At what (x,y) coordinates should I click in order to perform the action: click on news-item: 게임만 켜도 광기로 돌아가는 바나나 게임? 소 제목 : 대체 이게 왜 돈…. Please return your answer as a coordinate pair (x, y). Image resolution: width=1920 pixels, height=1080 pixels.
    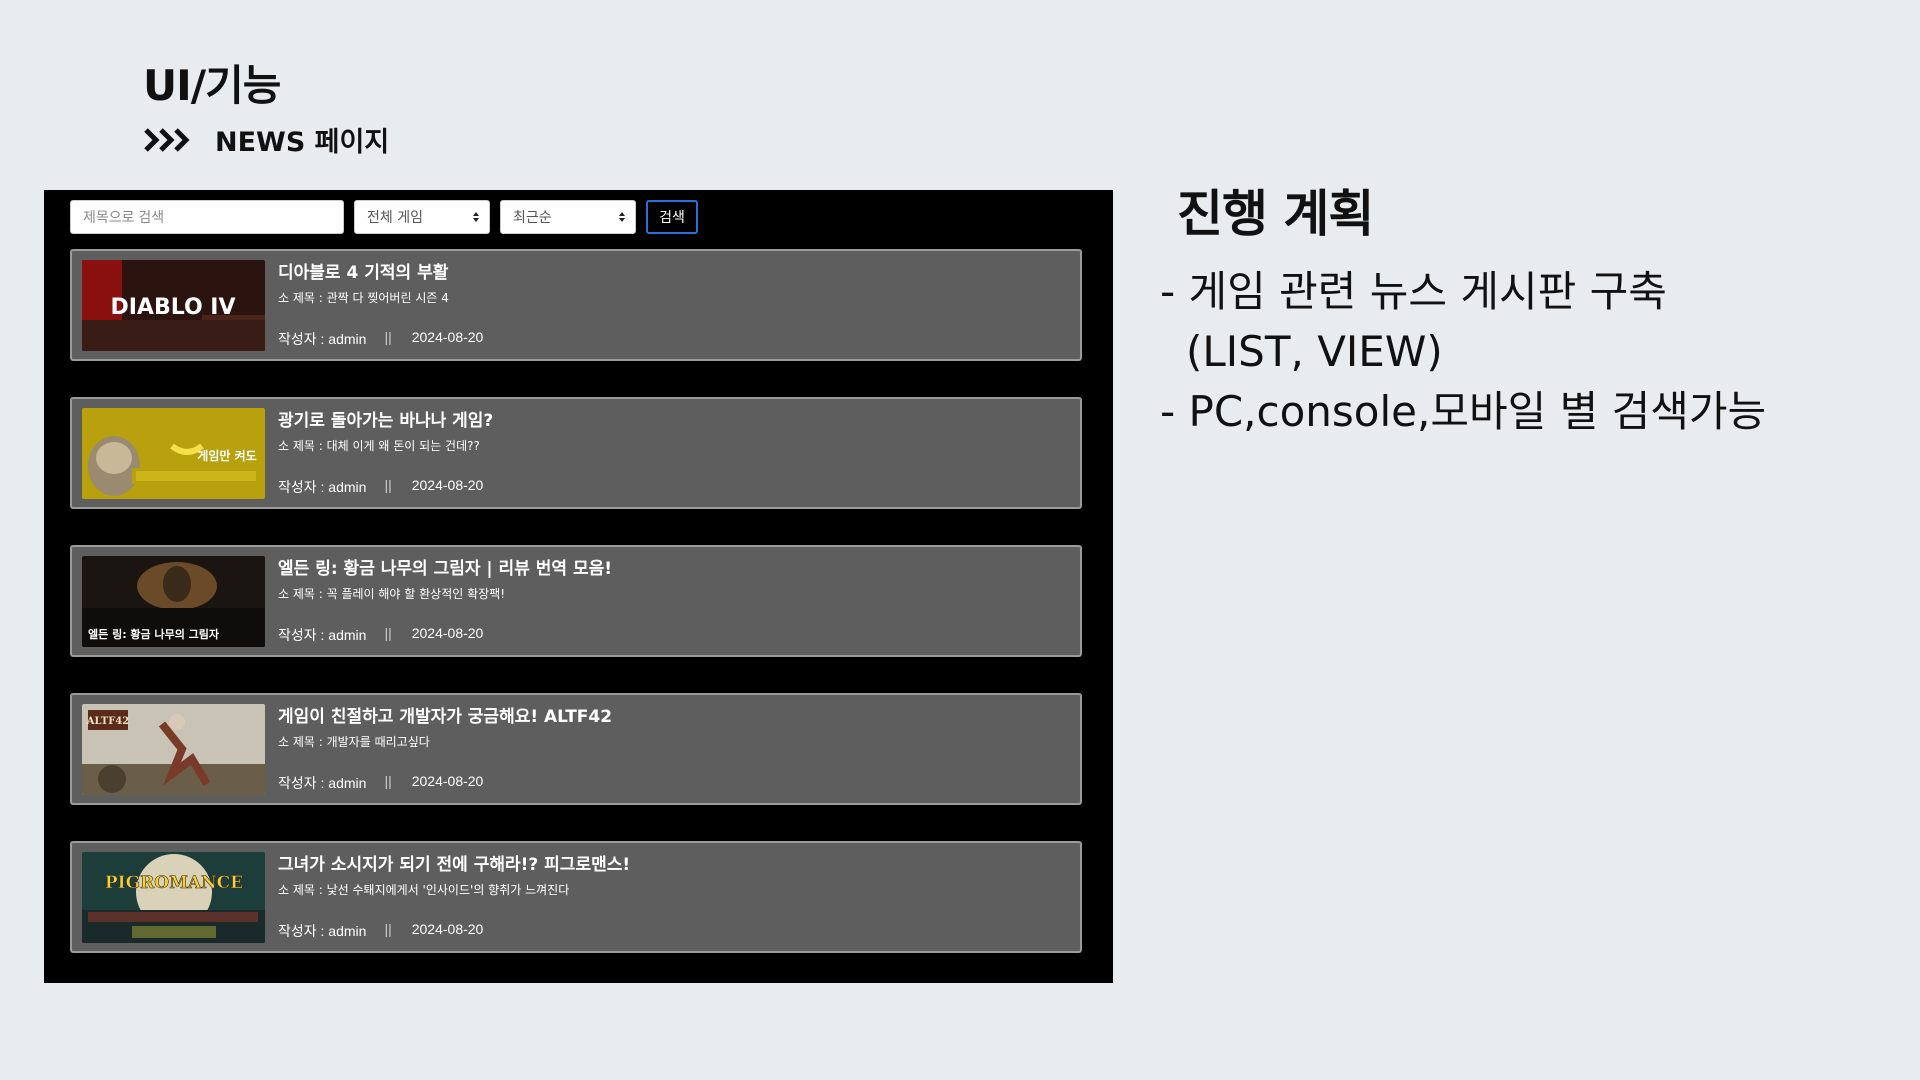
    Looking at the image, I should click on (576, 453).